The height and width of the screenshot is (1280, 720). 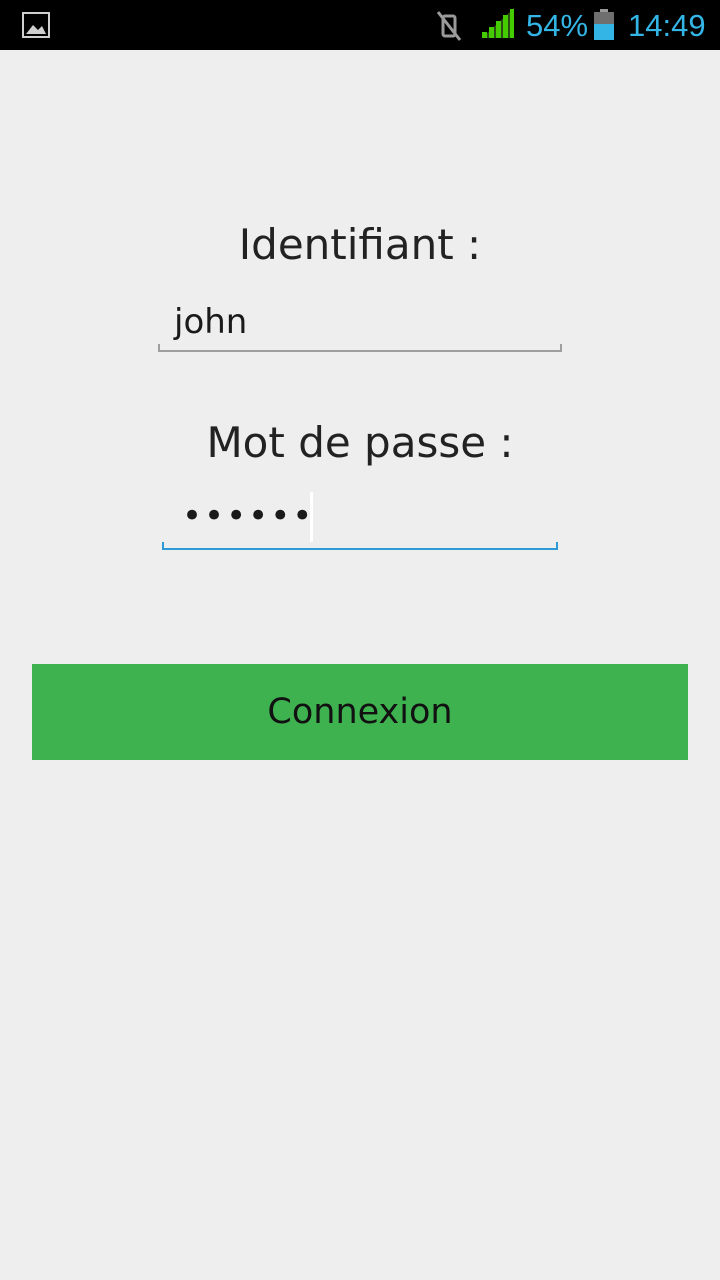 I want to click on vibrate-off-icon, so click(x=449, y=26).